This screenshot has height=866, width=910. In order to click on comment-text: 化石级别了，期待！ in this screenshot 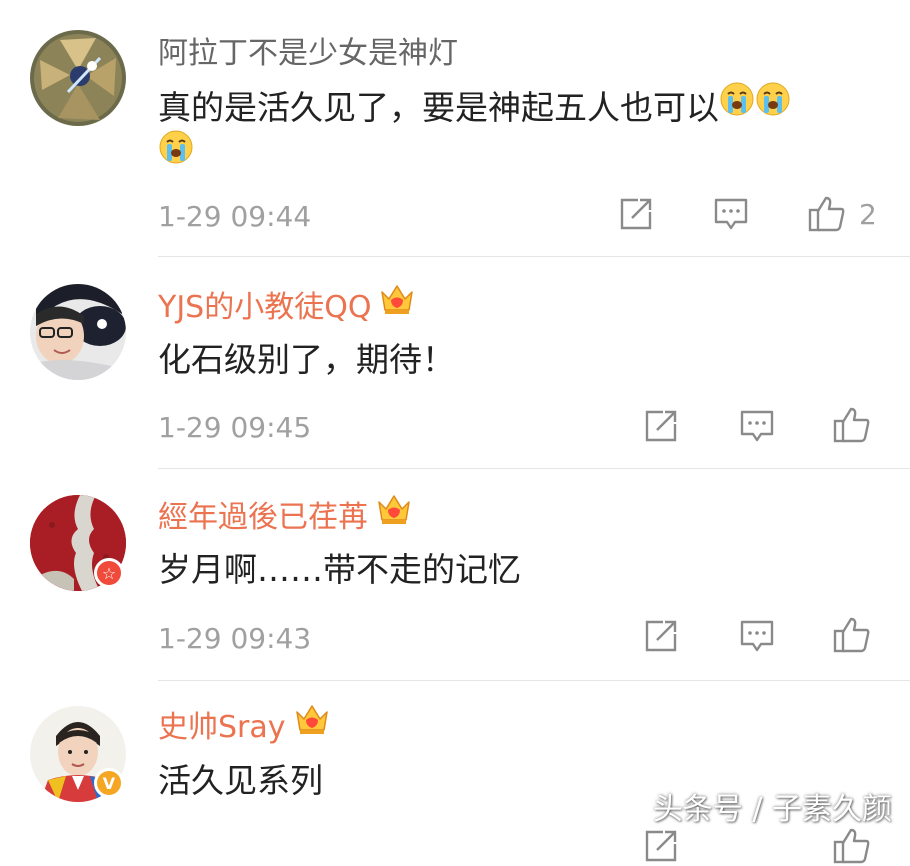, I will do `click(306, 360)`.